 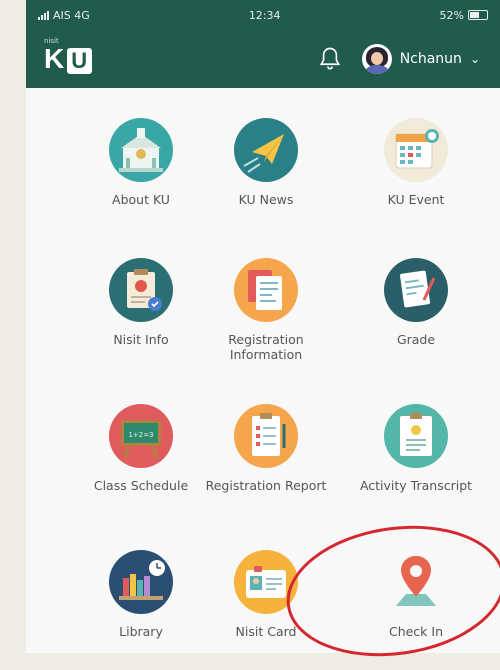 I want to click on clock: 12:34, so click(x=264, y=15).